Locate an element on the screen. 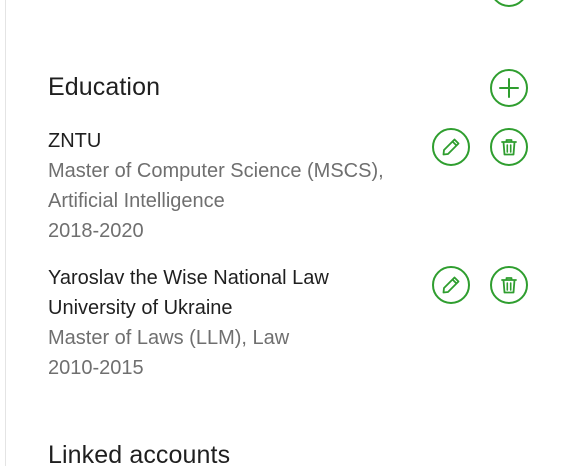 The image size is (570, 466). education-years: 2010-2015 is located at coordinates (96, 368).